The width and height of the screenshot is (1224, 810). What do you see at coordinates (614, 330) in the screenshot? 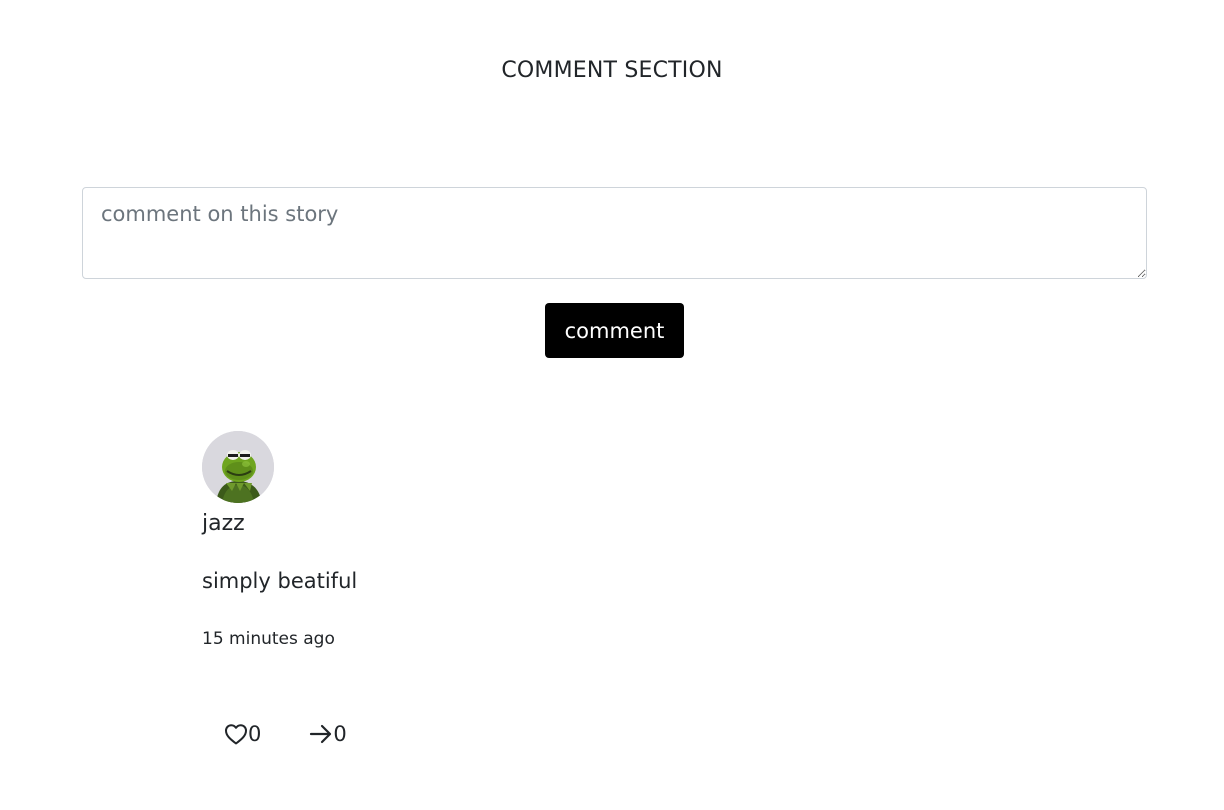
I see `comment-button: comment` at bounding box center [614, 330].